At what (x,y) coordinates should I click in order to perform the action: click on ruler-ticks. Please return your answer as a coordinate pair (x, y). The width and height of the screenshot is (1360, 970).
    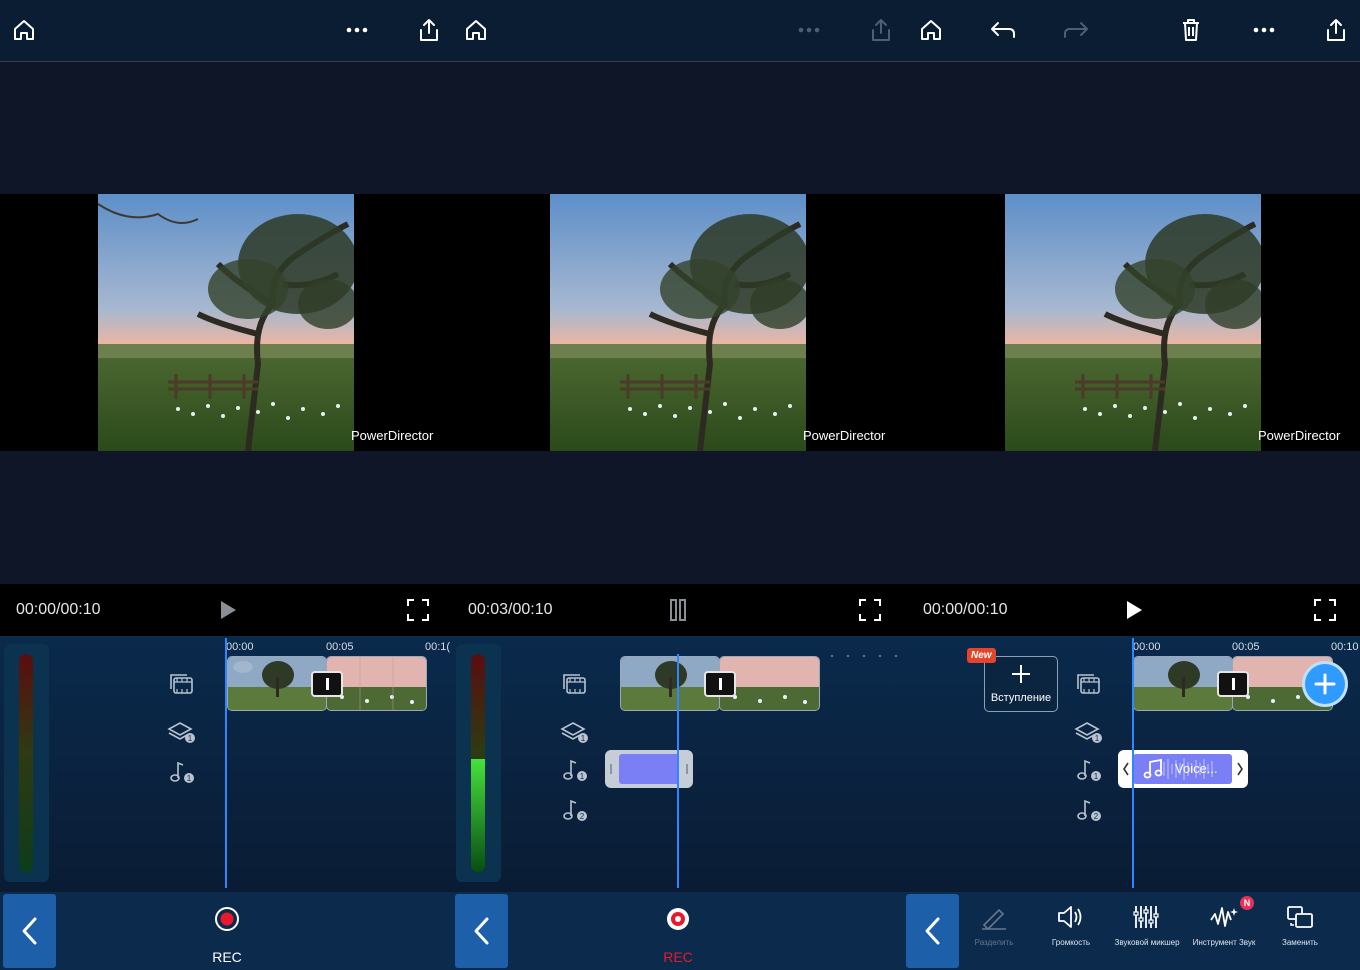
    Looking at the image, I should click on (864, 656).